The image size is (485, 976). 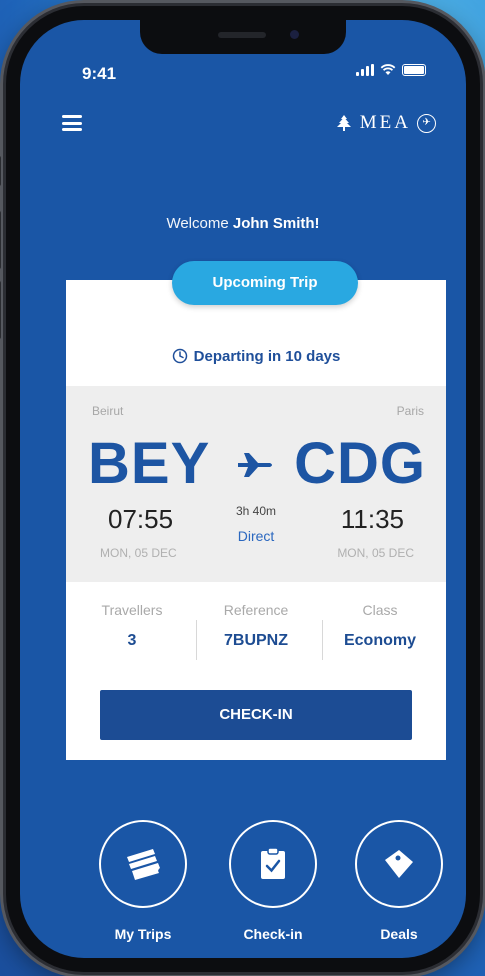 I want to click on status-icons, so click(x=391, y=70).